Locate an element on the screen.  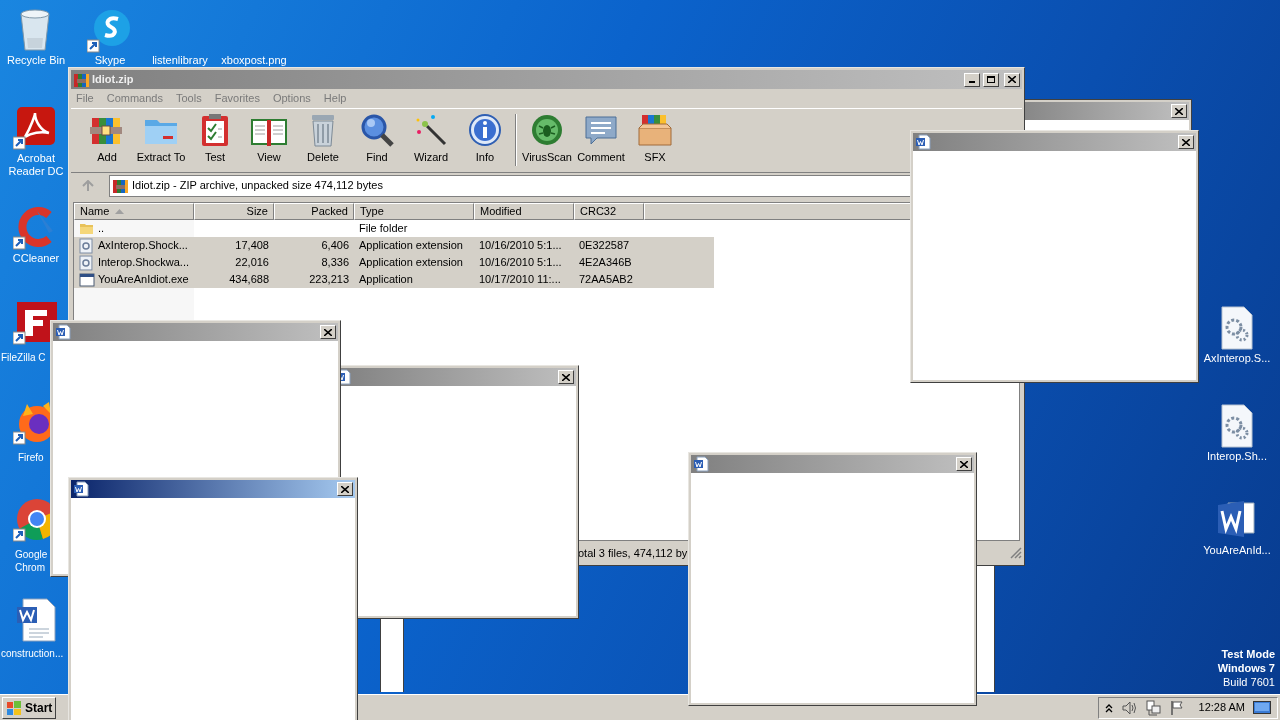
toolbar-button: View is located at coordinates (269, 137).